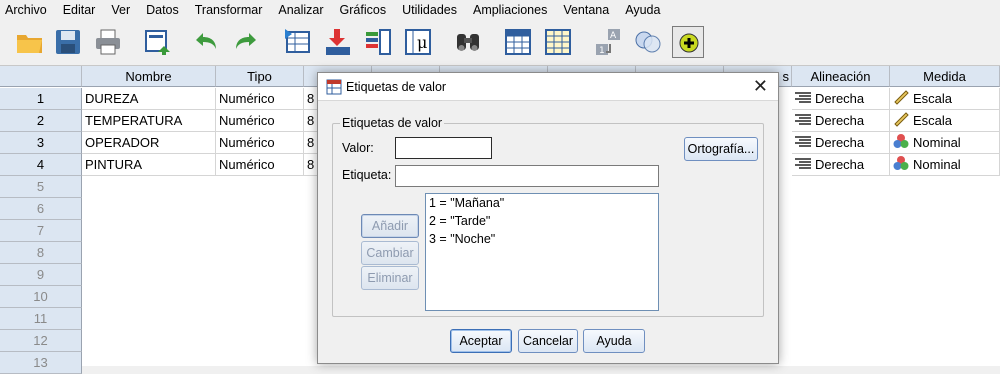  What do you see at coordinates (246, 42) in the screenshot?
I see `redo-icon` at bounding box center [246, 42].